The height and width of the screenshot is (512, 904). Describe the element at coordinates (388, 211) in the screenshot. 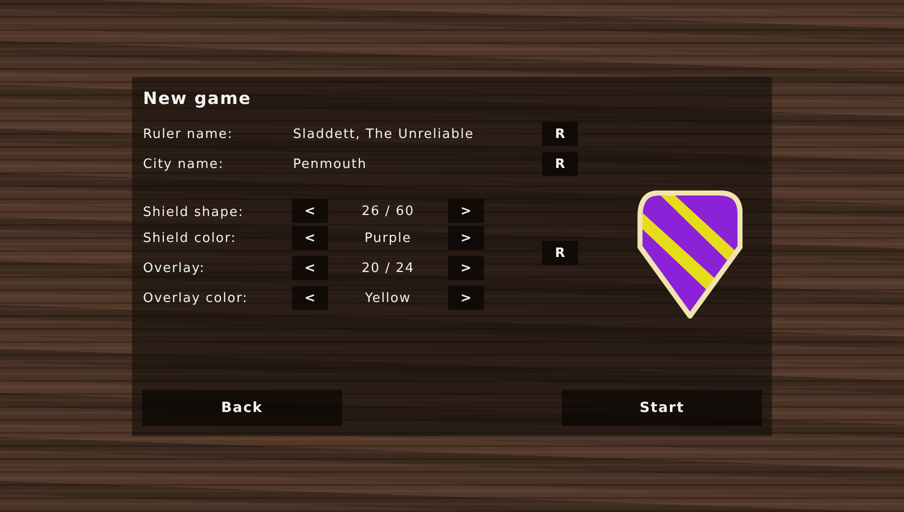

I see `option-value: 26 / 60` at that location.